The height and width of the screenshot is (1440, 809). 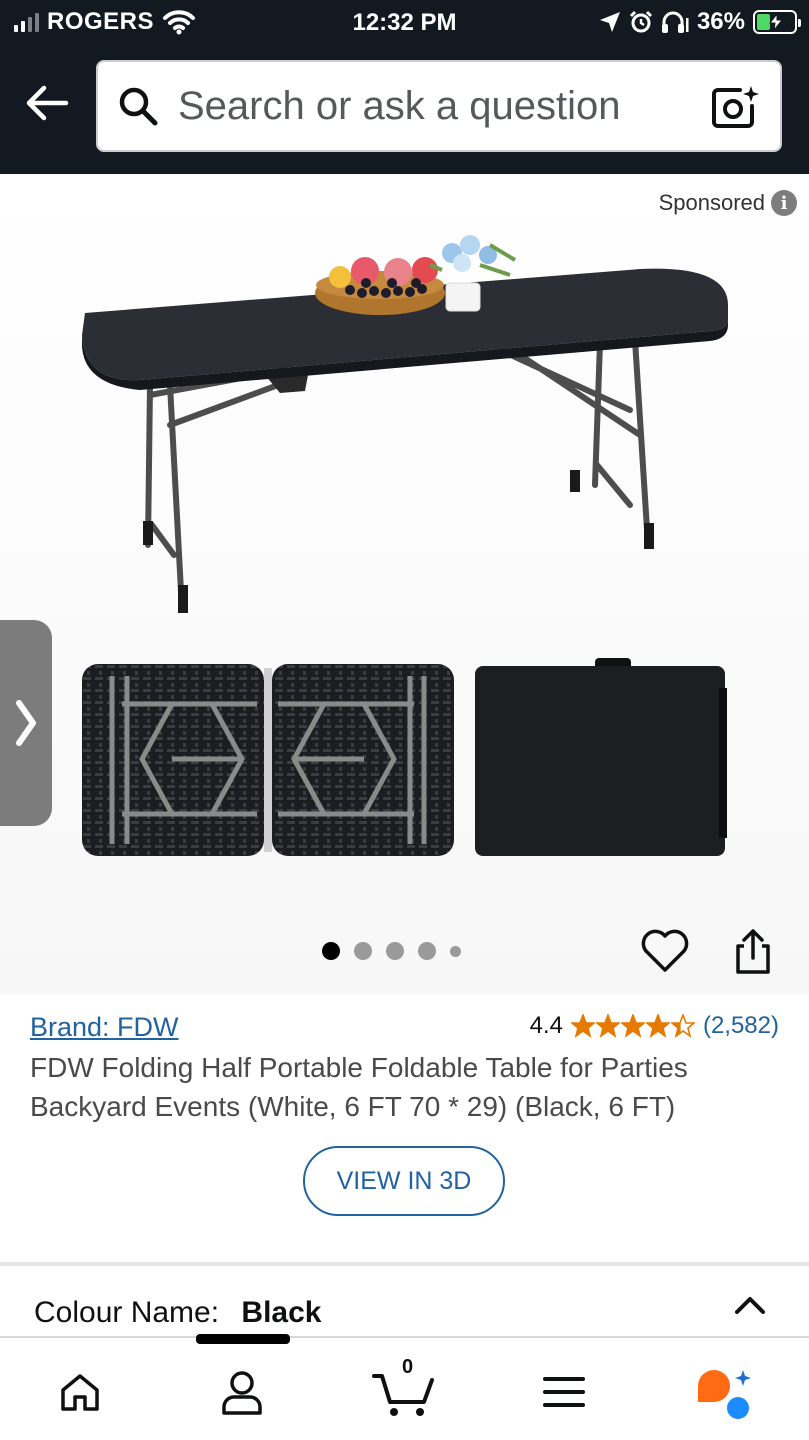 What do you see at coordinates (675, 22) in the screenshot?
I see `headphones-icon` at bounding box center [675, 22].